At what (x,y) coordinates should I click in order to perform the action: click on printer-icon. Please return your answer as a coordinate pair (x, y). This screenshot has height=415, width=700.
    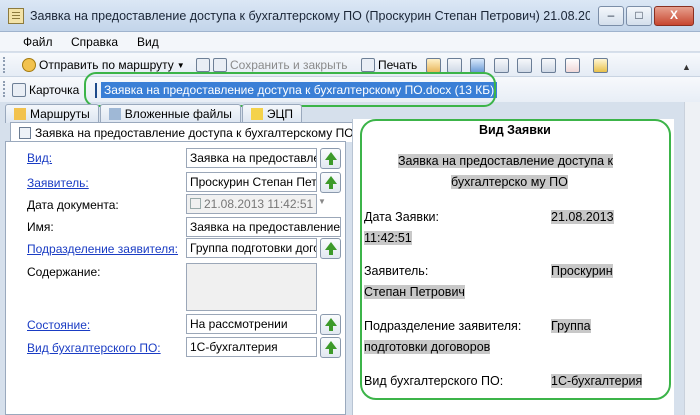
    Looking at the image, I should click on (368, 65).